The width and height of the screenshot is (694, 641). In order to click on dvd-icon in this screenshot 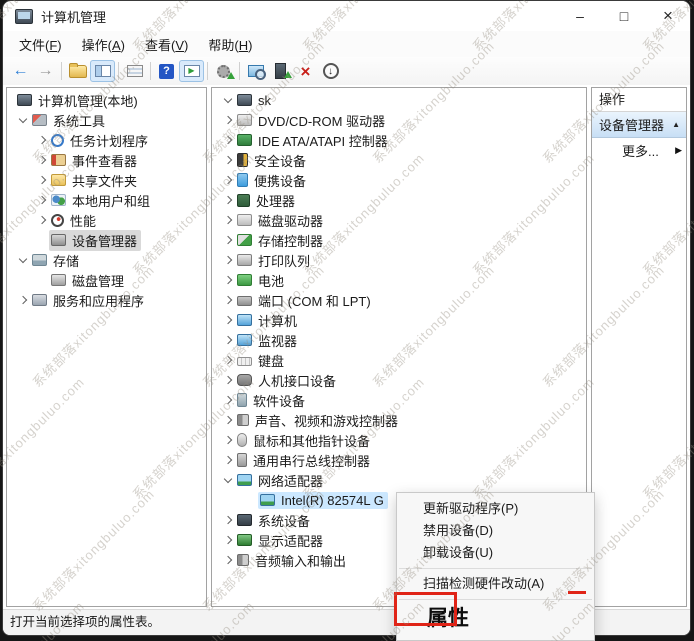, I will do `click(244, 120)`.